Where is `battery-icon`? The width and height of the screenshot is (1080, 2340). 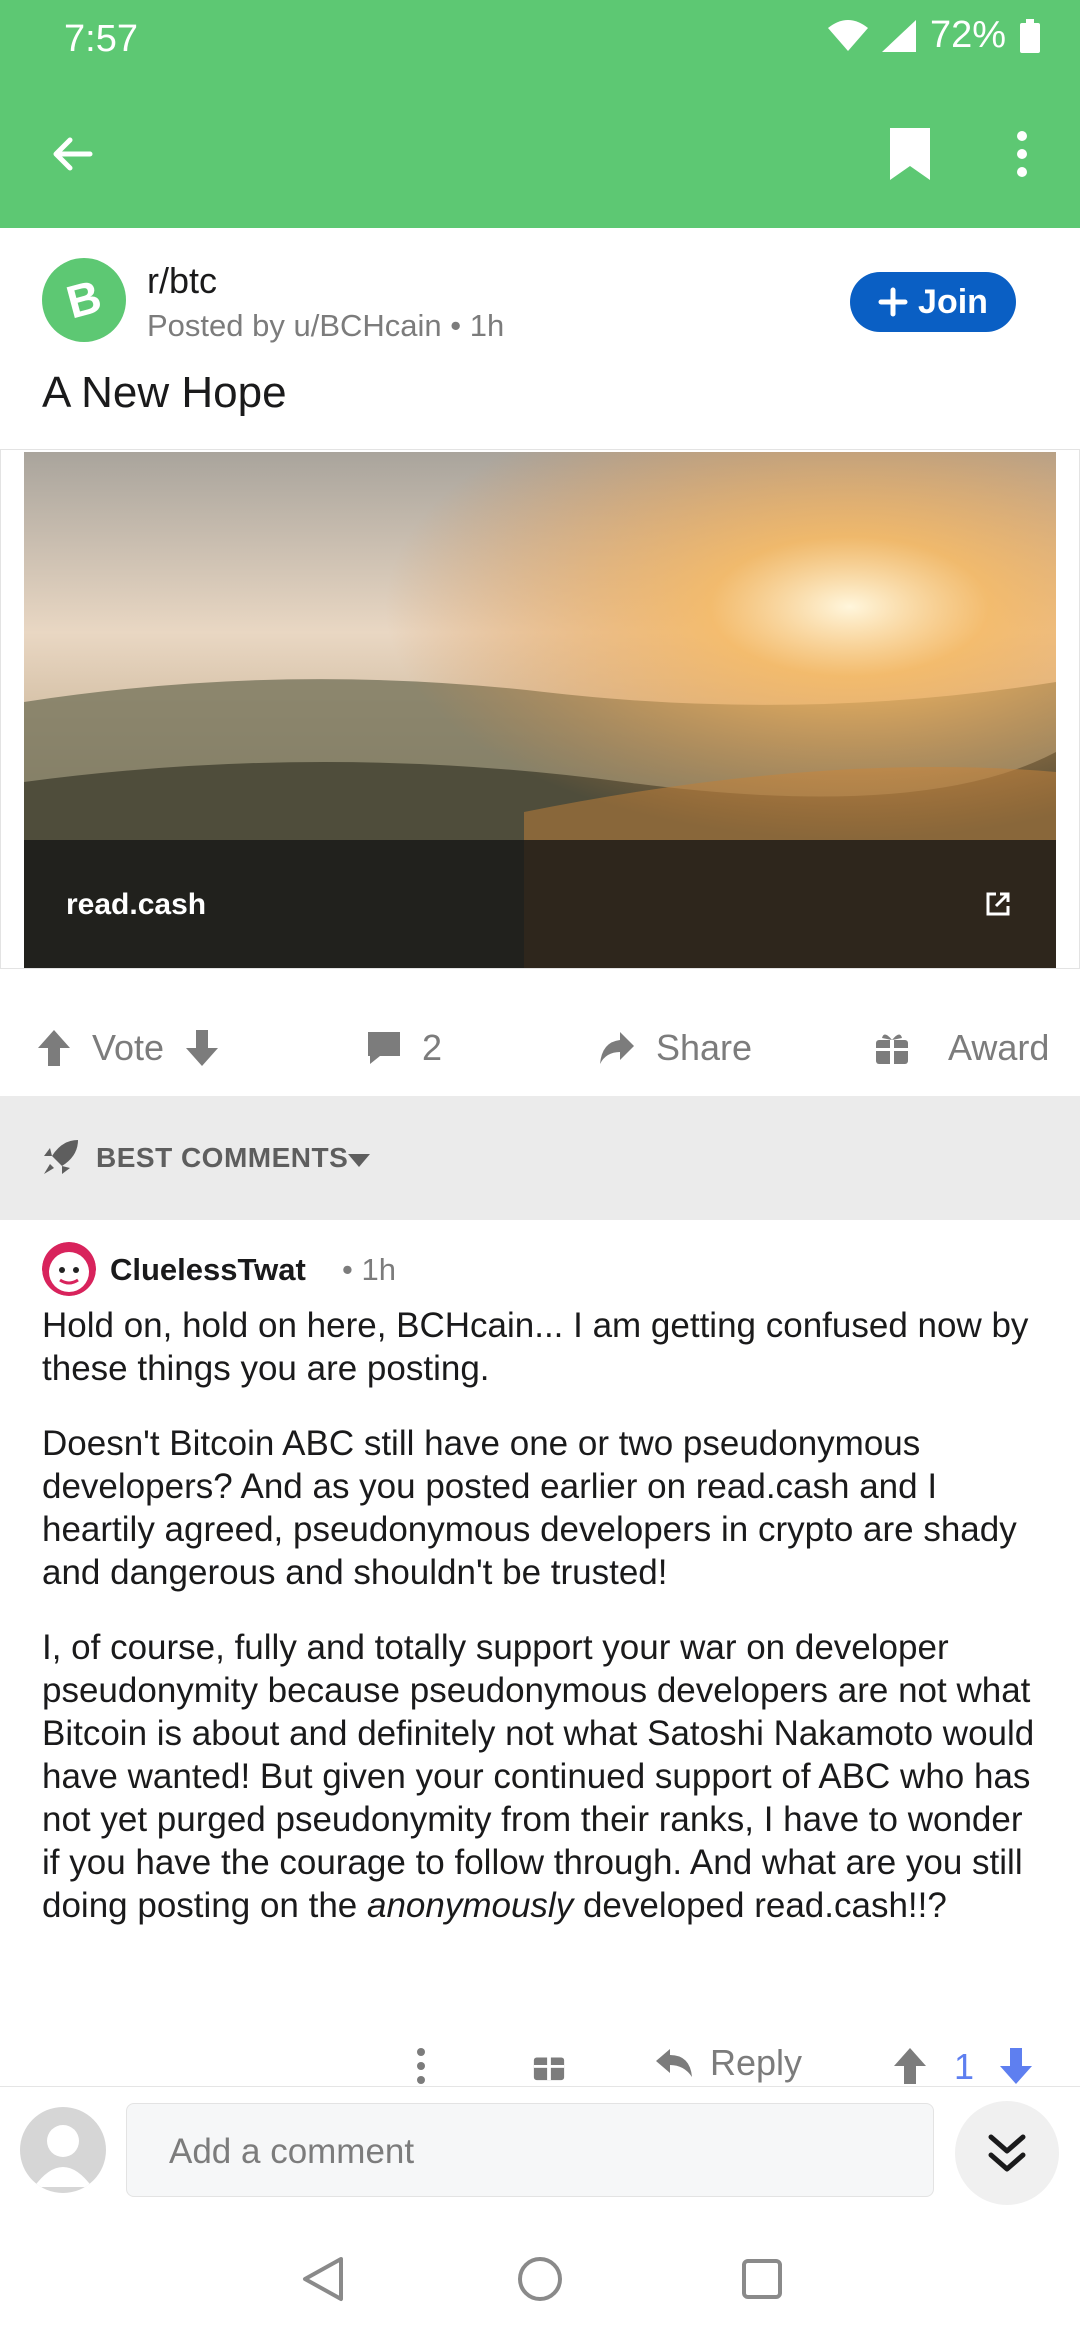
battery-icon is located at coordinates (1030, 35).